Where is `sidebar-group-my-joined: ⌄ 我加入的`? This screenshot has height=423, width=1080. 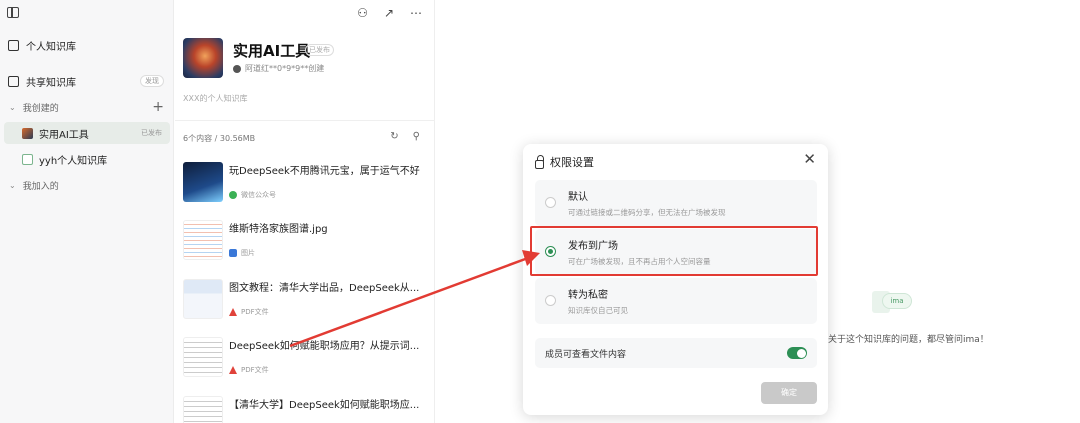
sidebar-group-my-joined: ⌄ 我加入的 is located at coordinates (87, 185).